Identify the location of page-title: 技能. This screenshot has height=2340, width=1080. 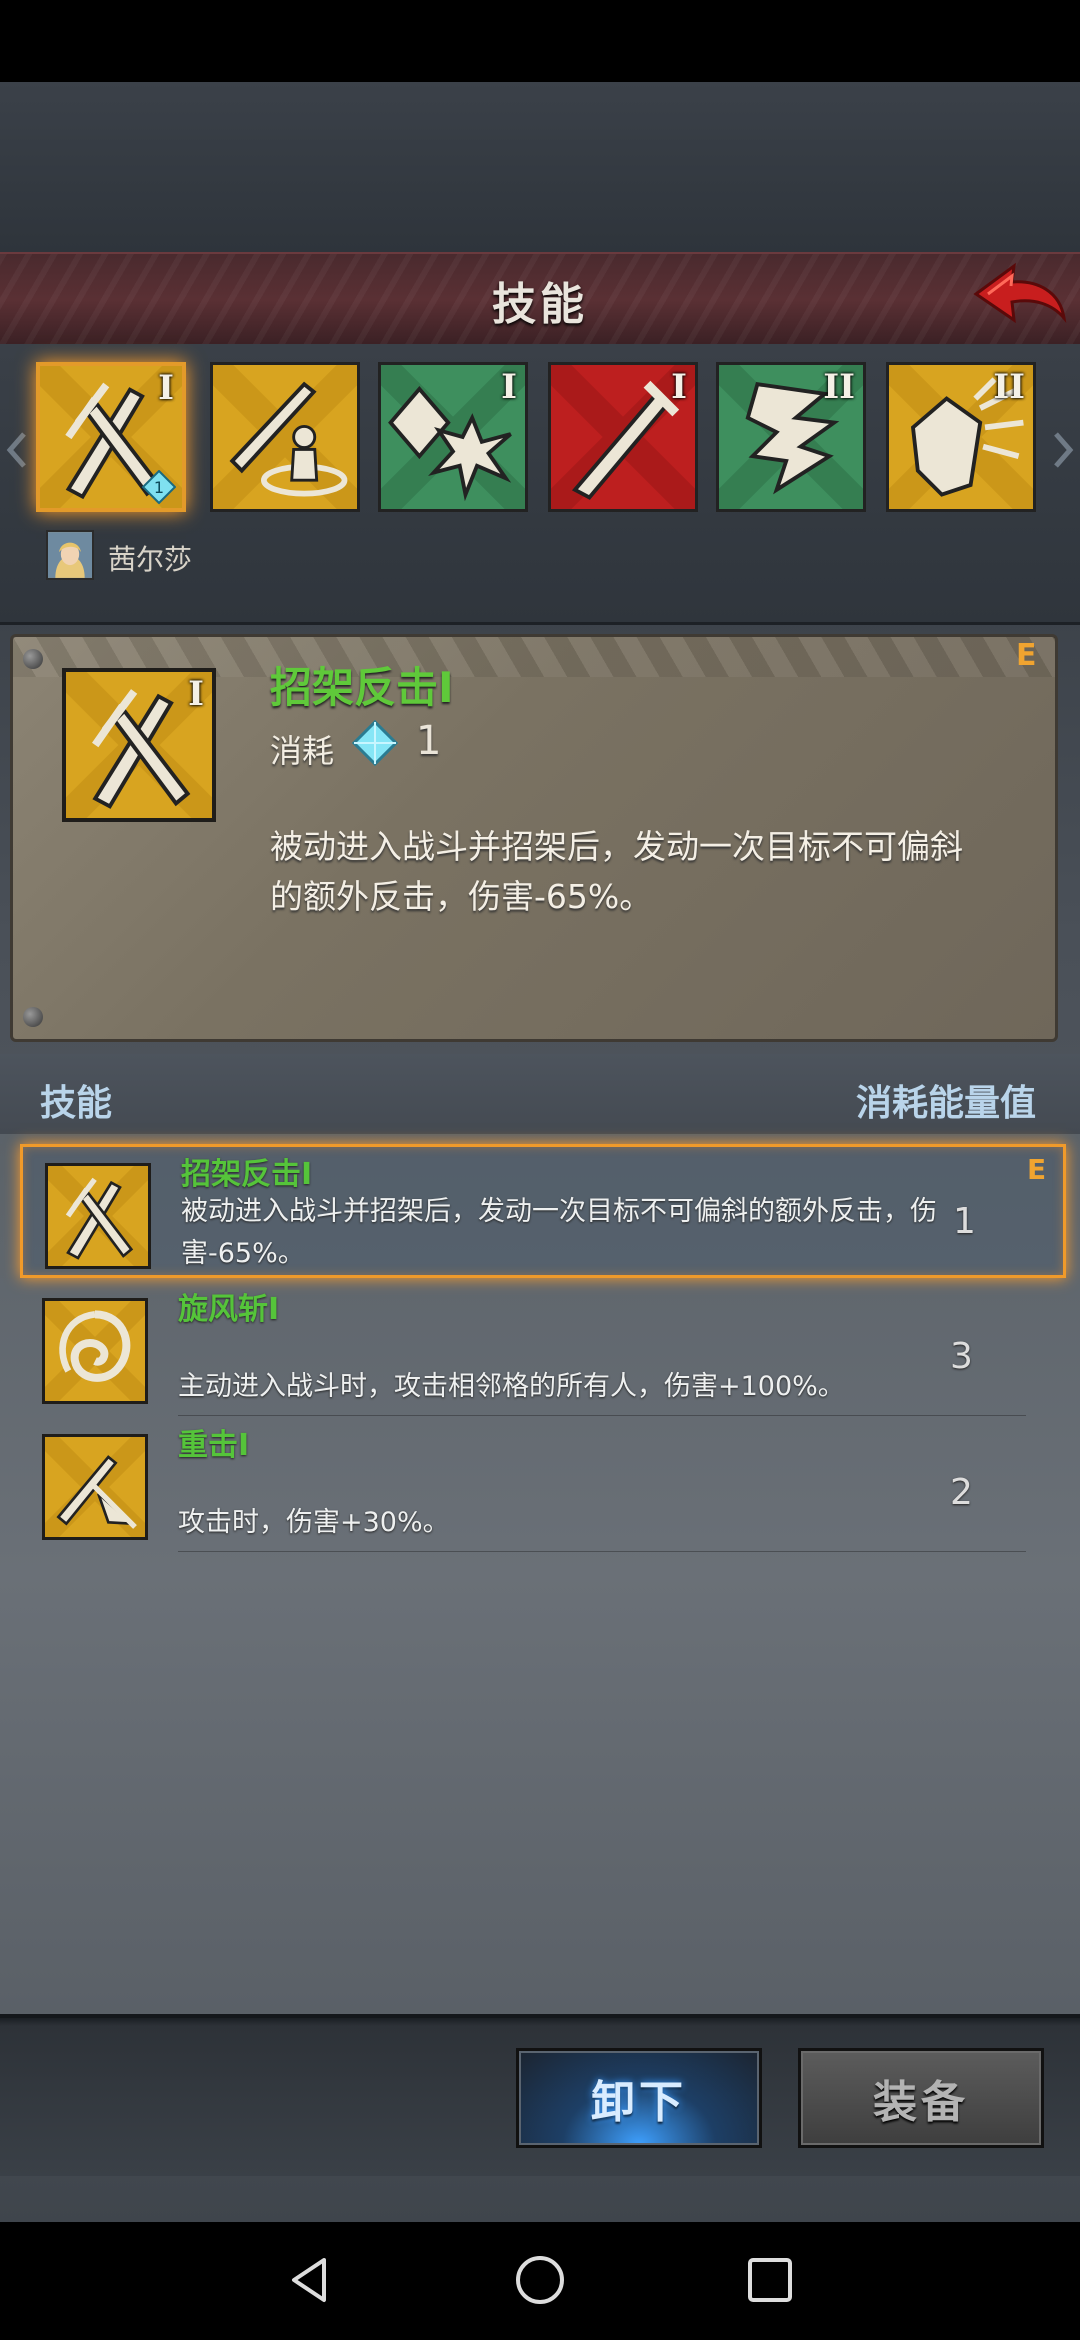
(540, 304).